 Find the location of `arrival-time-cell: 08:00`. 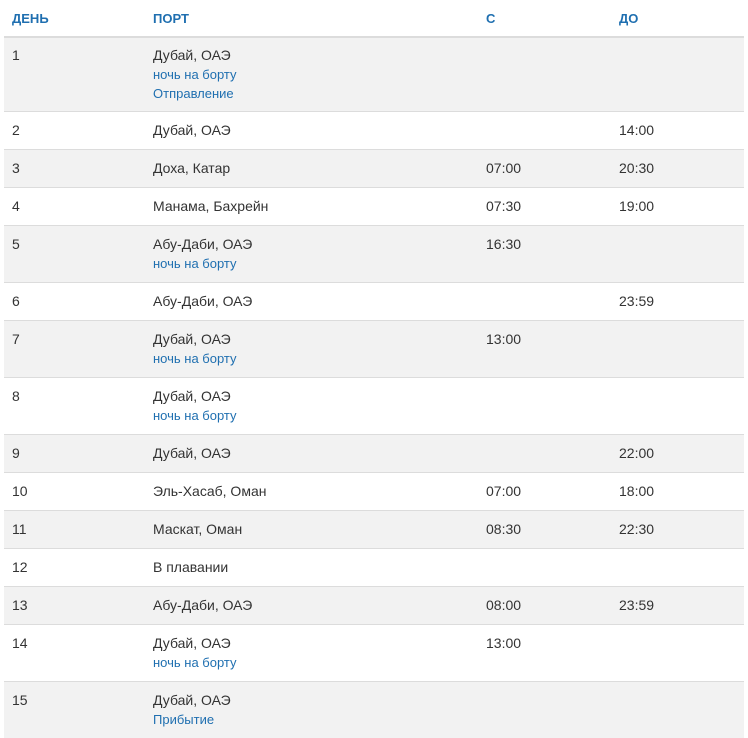

arrival-time-cell: 08:00 is located at coordinates (544, 606).